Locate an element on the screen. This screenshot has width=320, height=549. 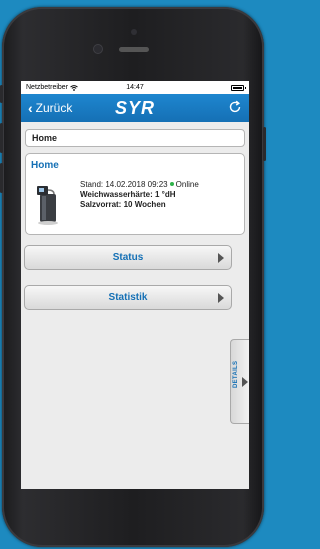
status-button-label: Status is located at coordinates (128, 257).